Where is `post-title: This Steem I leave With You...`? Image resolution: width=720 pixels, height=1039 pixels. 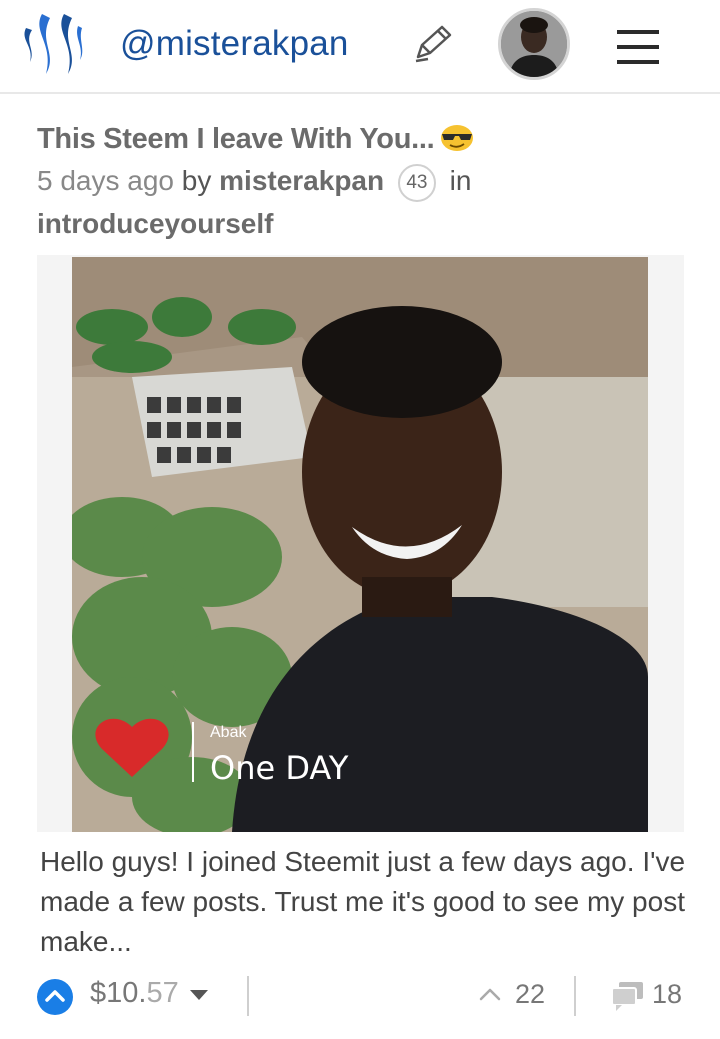 post-title: This Steem I leave With You... is located at coordinates (255, 139).